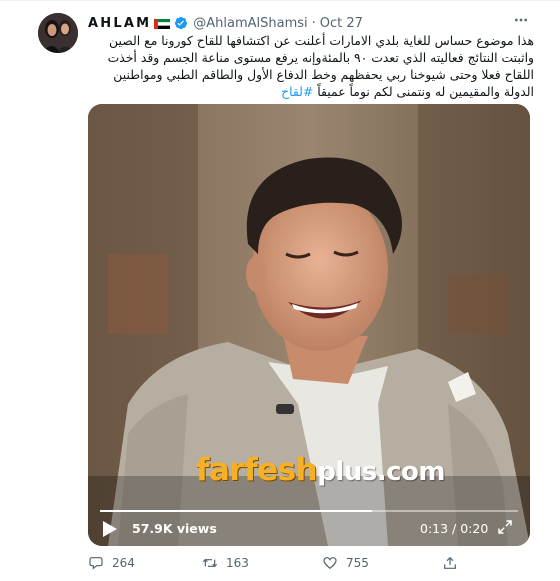 The height and width of the screenshot is (581, 560). I want to click on retweet-button: 163, so click(225, 563).